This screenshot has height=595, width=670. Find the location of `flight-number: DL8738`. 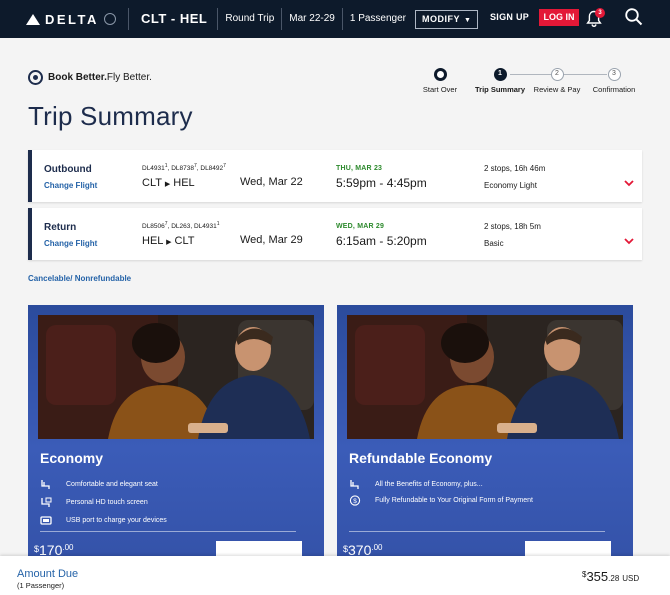

flight-number: DL8738 is located at coordinates (182, 169).